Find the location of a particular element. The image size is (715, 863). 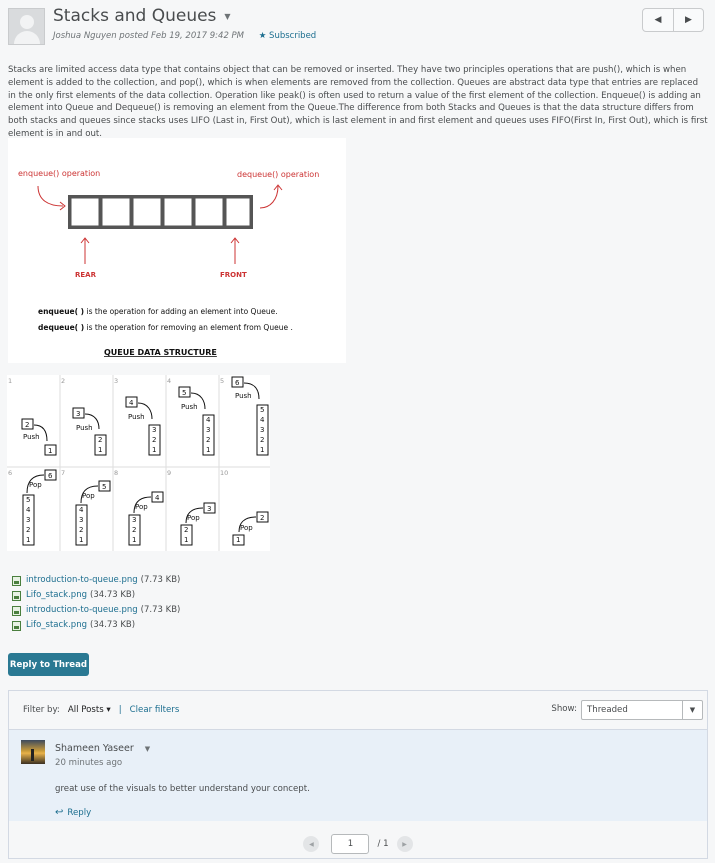

frame-5-label: 5 is located at coordinates (222, 381).